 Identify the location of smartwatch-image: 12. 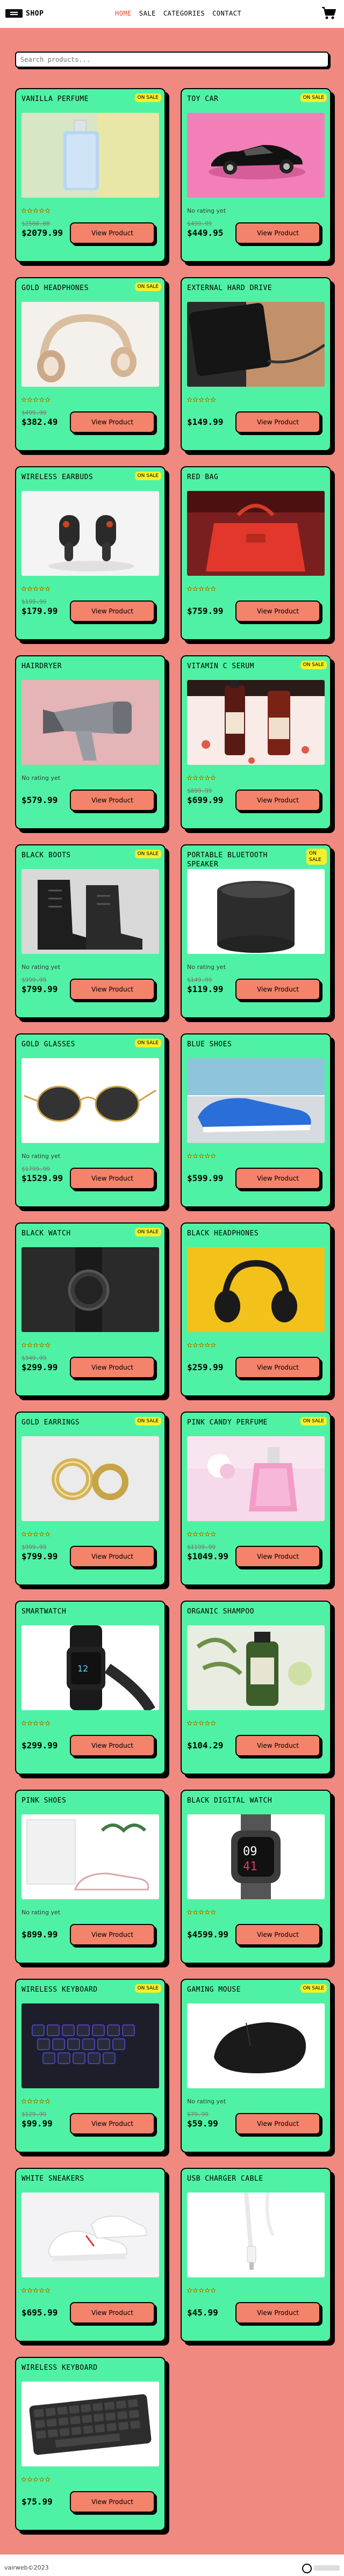
(90, 1667).